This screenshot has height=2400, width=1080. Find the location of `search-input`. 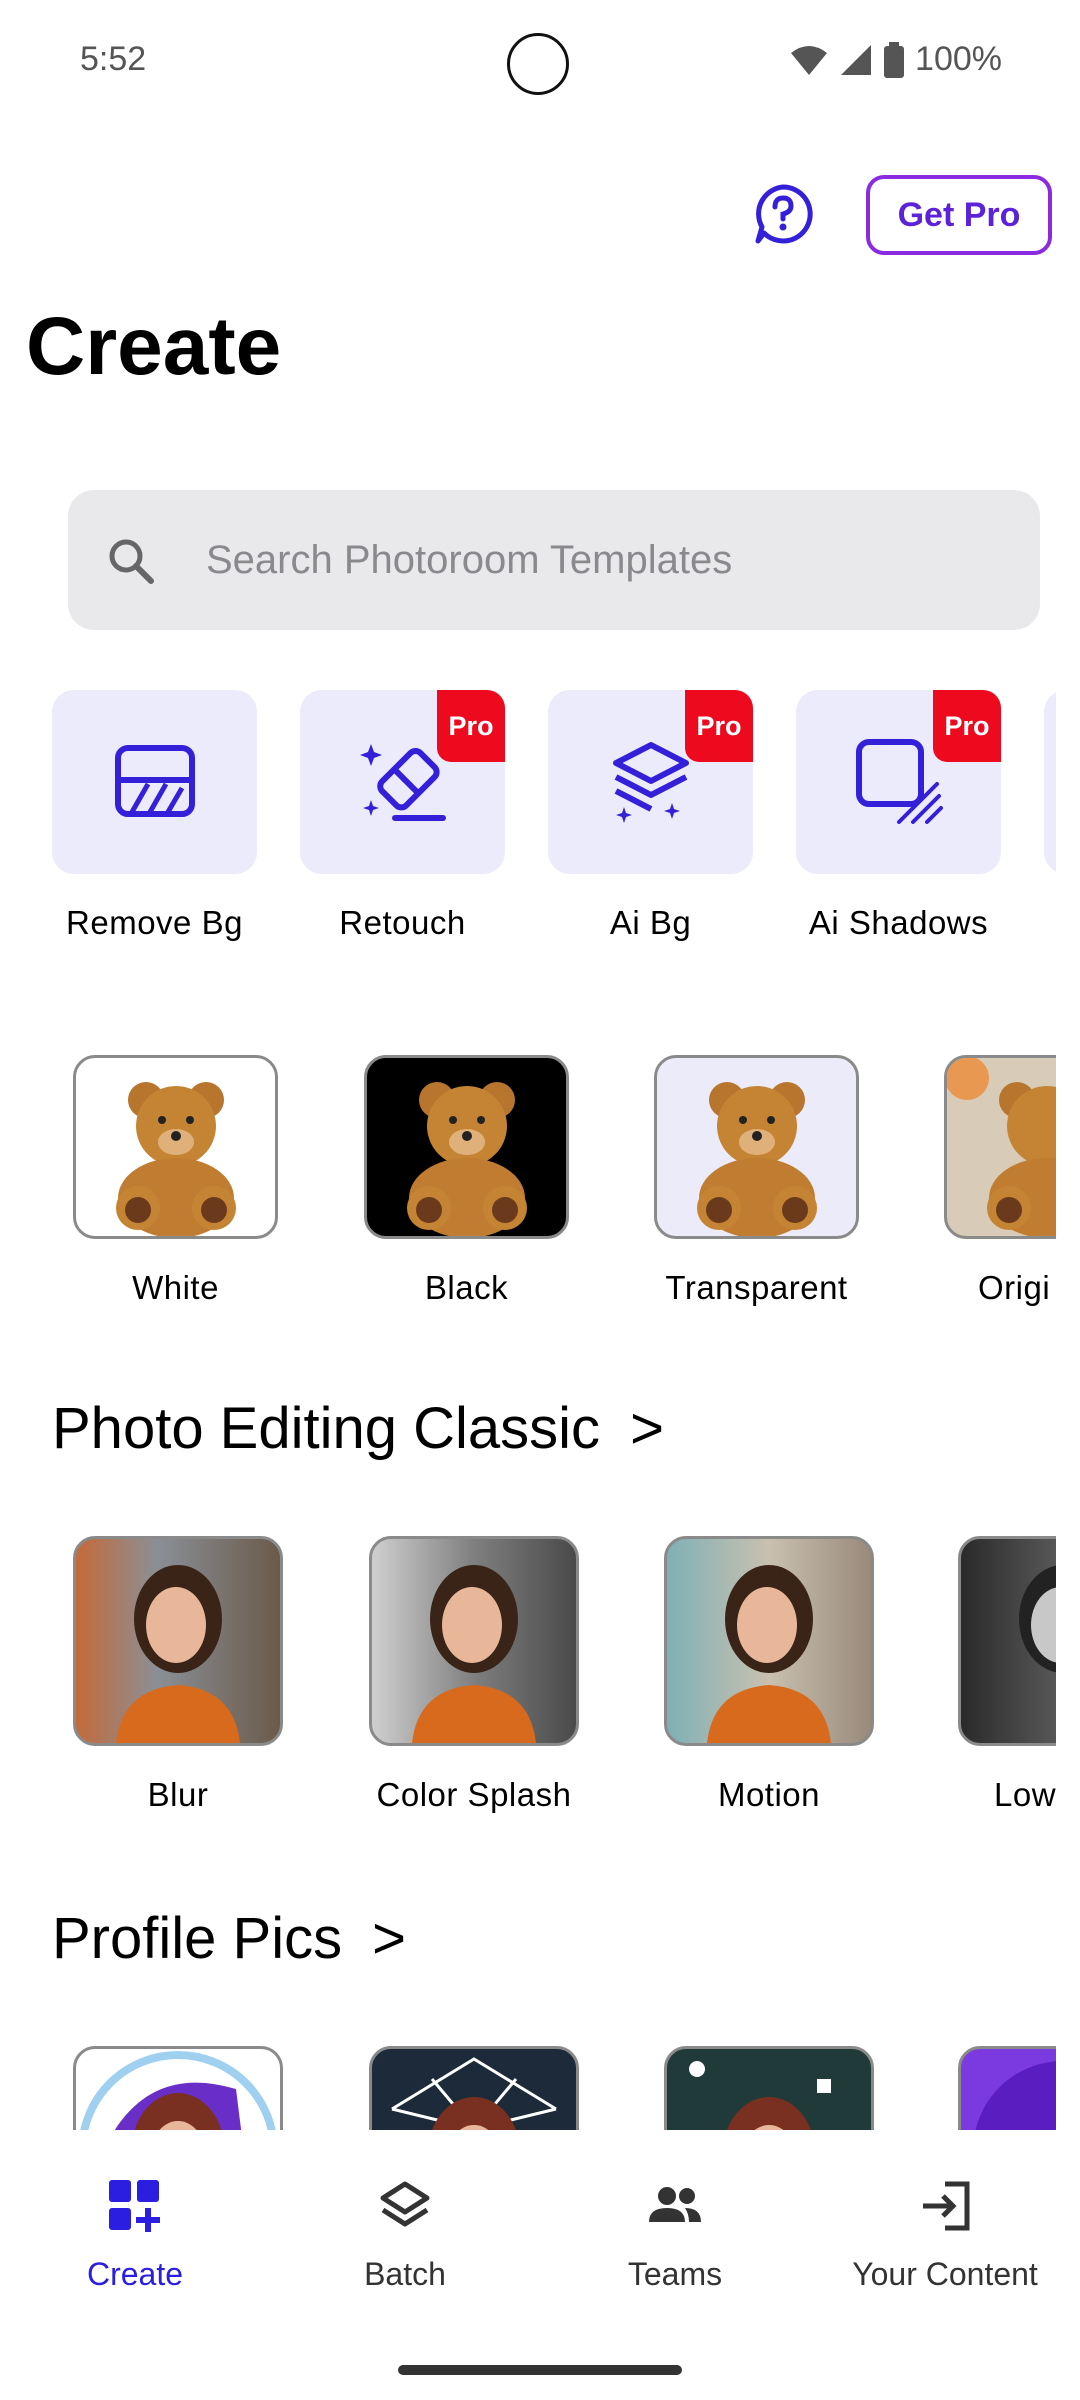

search-input is located at coordinates (606, 560).